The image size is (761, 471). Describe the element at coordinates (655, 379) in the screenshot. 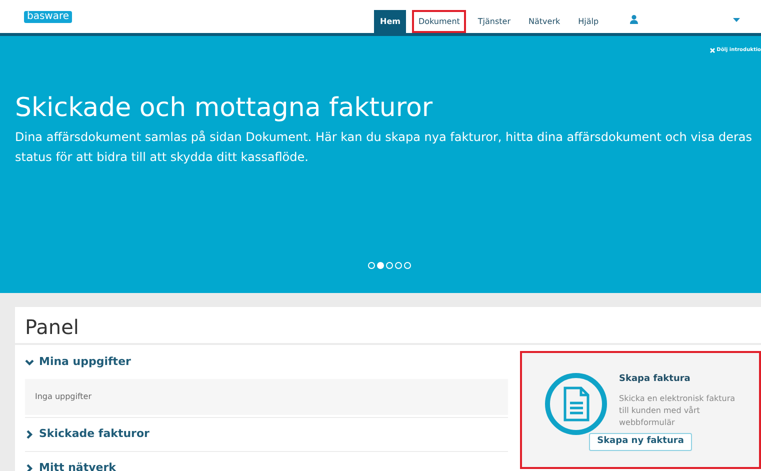

I see `card-title: Skapa faktura` at that location.